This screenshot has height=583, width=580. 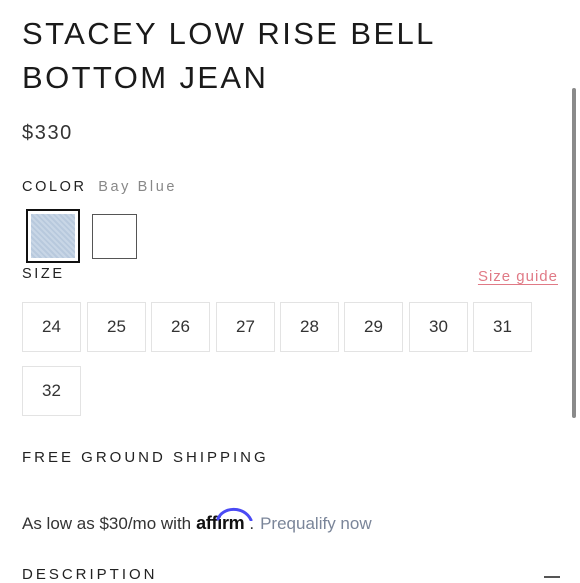 I want to click on size-label: SIZE, so click(x=43, y=274).